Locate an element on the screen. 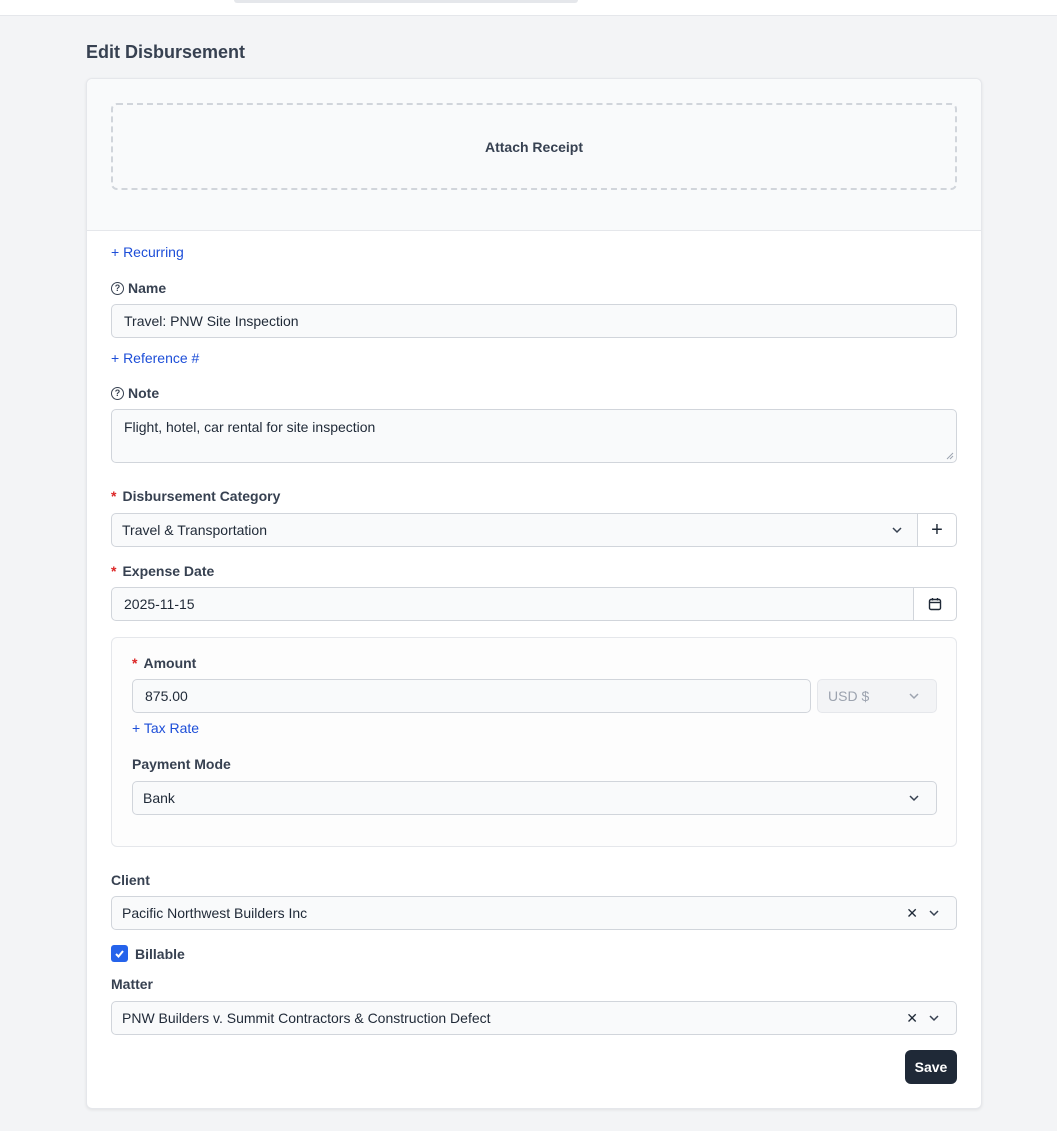 Image resolution: width=1057 pixels, height=1131 pixels. note-label-text: Note is located at coordinates (144, 393).